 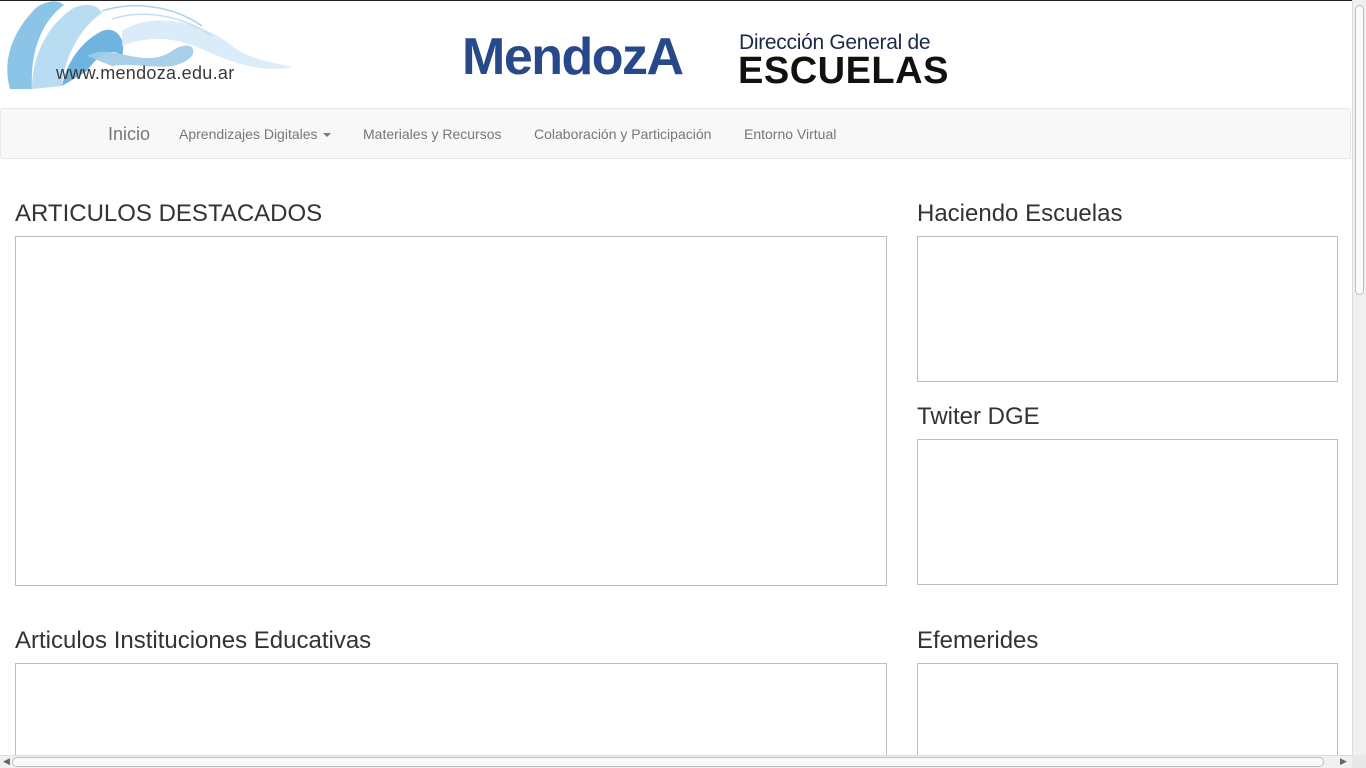 What do you see at coordinates (668, 762) in the screenshot?
I see `horizontal-scroll-thumb` at bounding box center [668, 762].